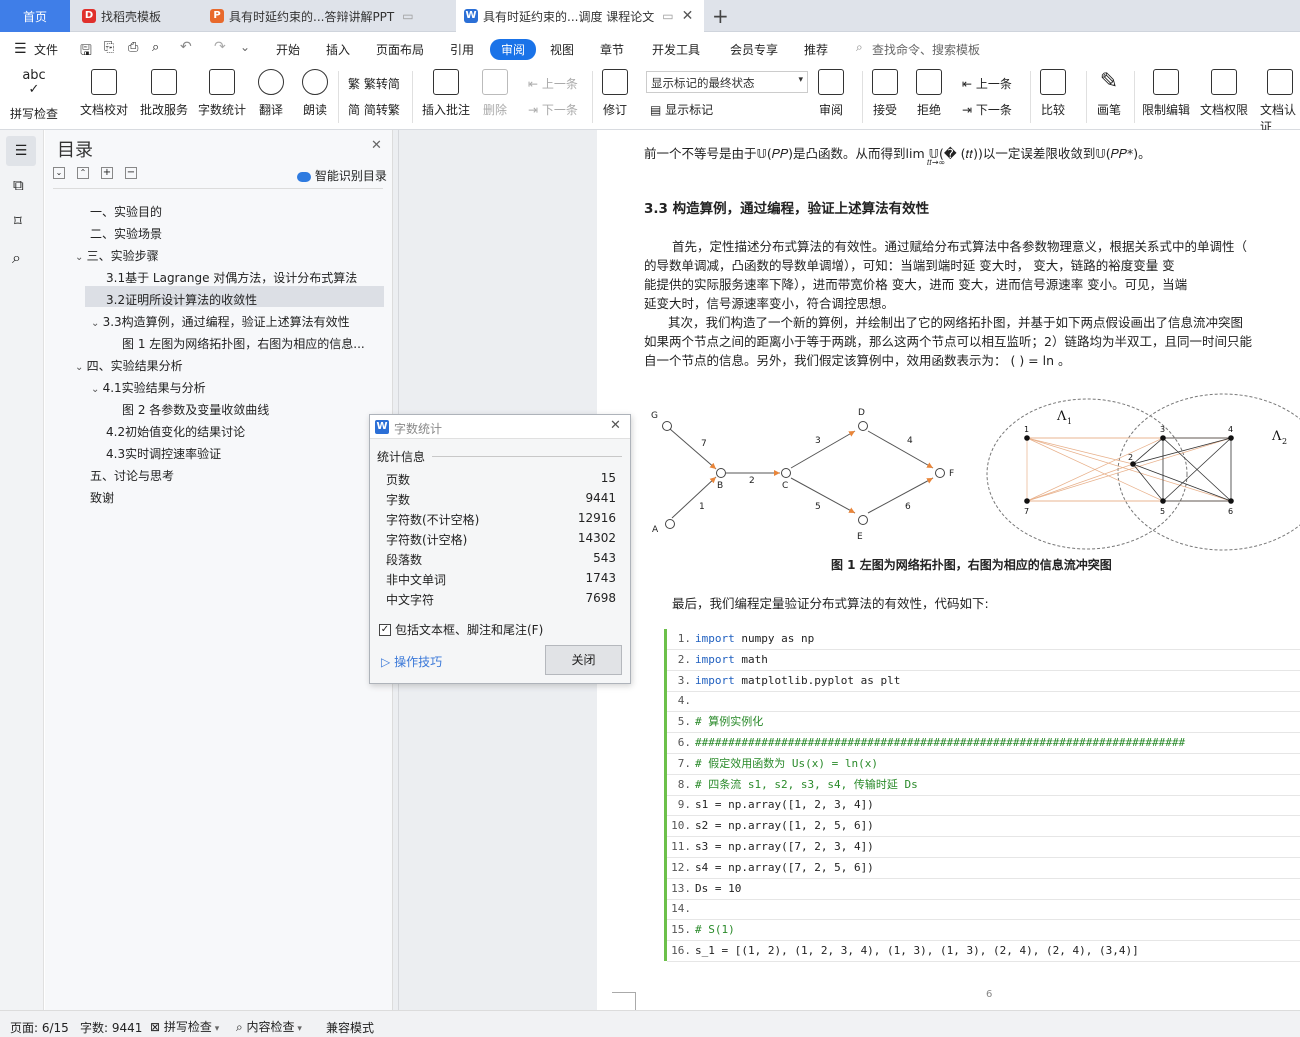 The width and height of the screenshot is (1300, 1037). What do you see at coordinates (155, 47) in the screenshot?
I see `preview-icon: ⌕` at bounding box center [155, 47].